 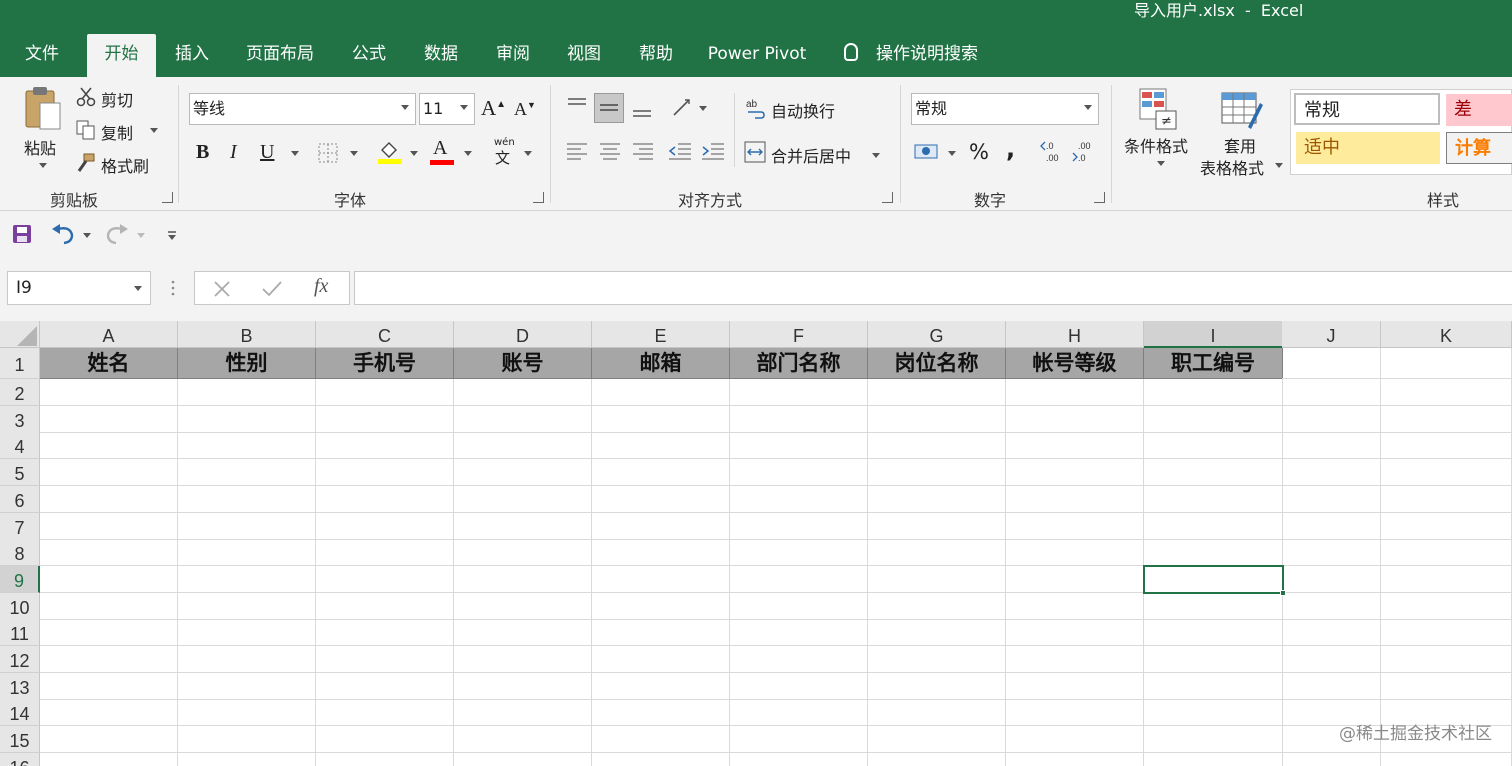 What do you see at coordinates (20, 579) in the screenshot?
I see `row-header-9: 9` at bounding box center [20, 579].